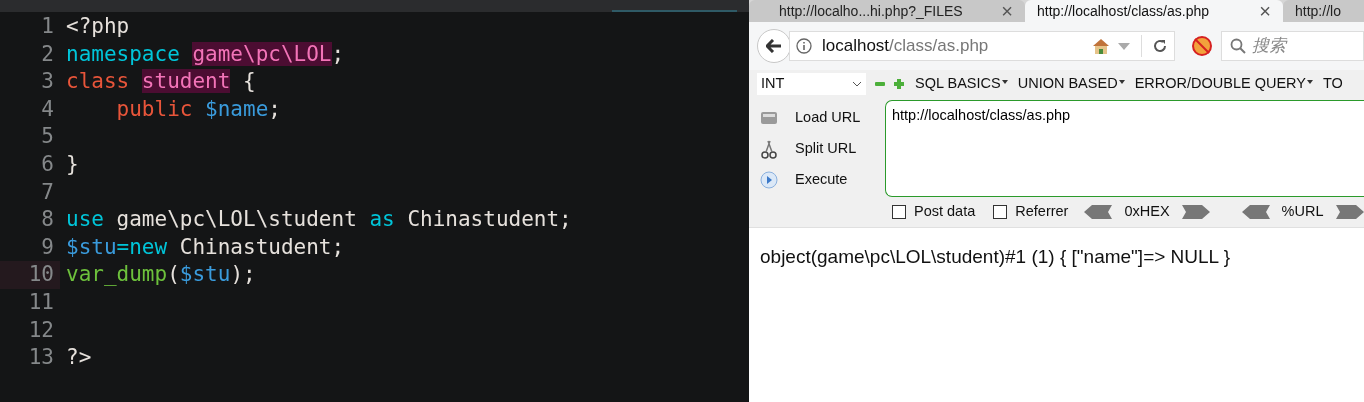  I want to click on line-number: 3, so click(47, 82).